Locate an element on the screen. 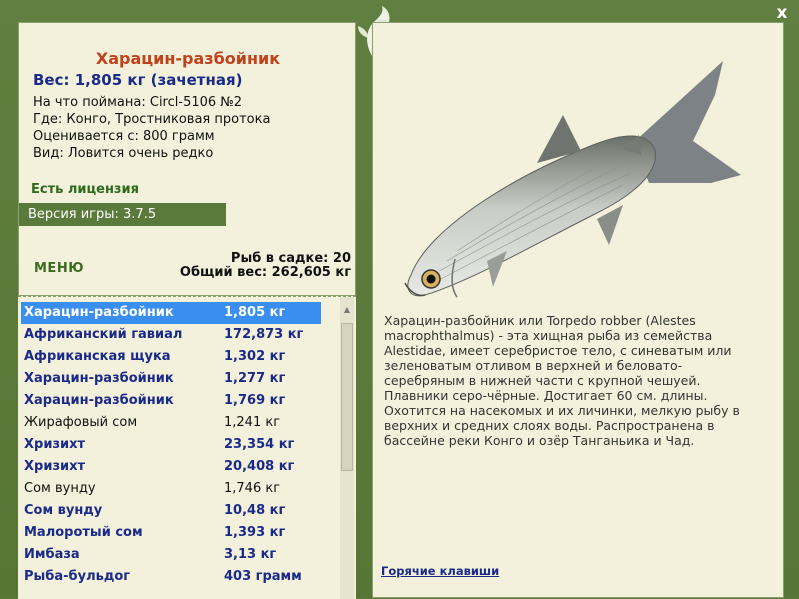  rarity: Вид: Ловится очень редко is located at coordinates (123, 153).